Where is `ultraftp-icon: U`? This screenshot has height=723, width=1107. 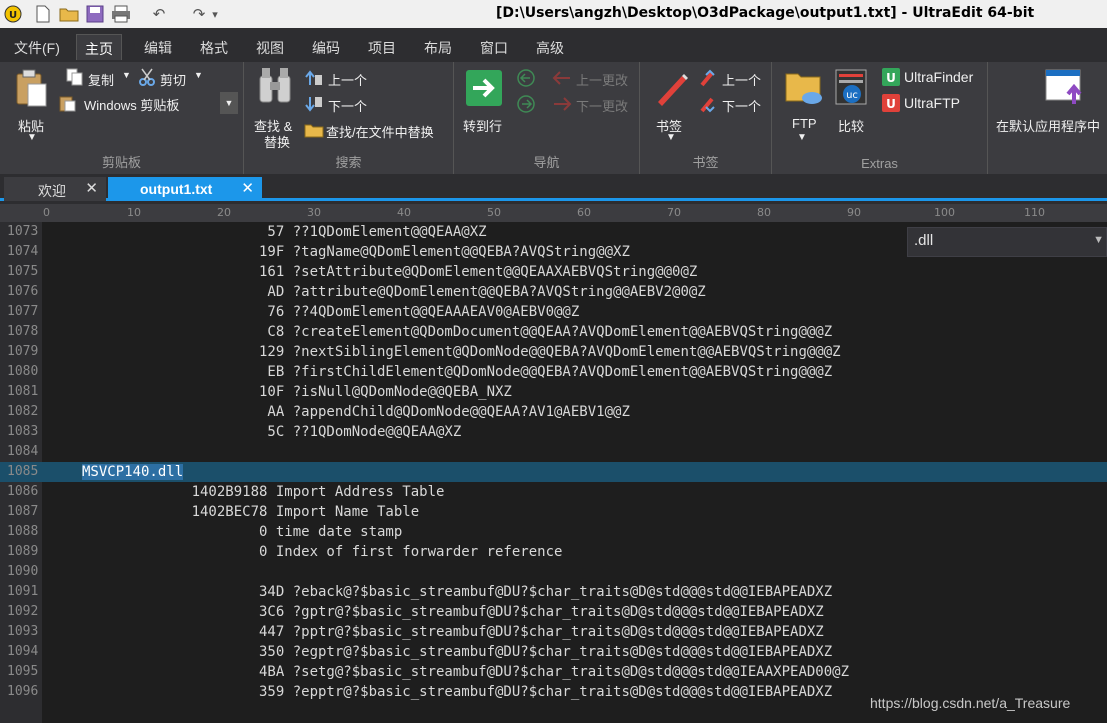 ultraftp-icon: U is located at coordinates (891, 104).